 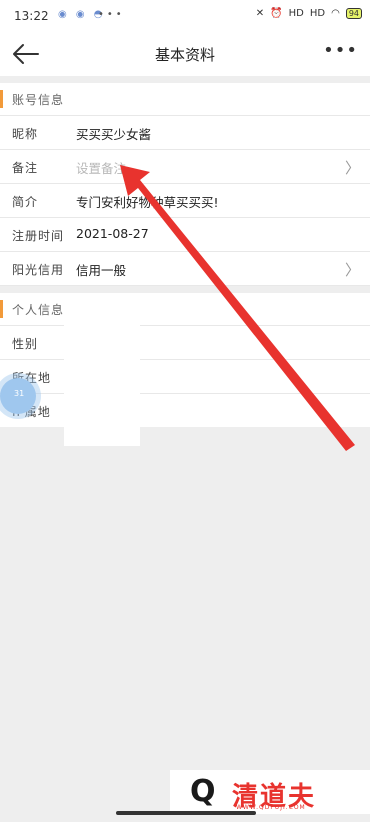 I want to click on floating-assist-label: 31, so click(x=19, y=393).